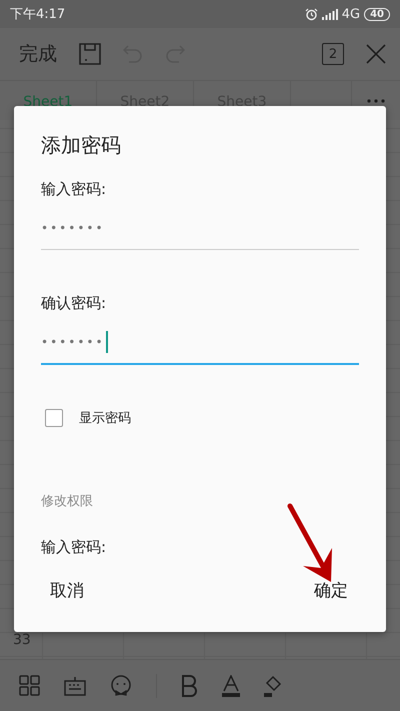  Describe the element at coordinates (311, 14) in the screenshot. I see `alarm-icon` at that location.